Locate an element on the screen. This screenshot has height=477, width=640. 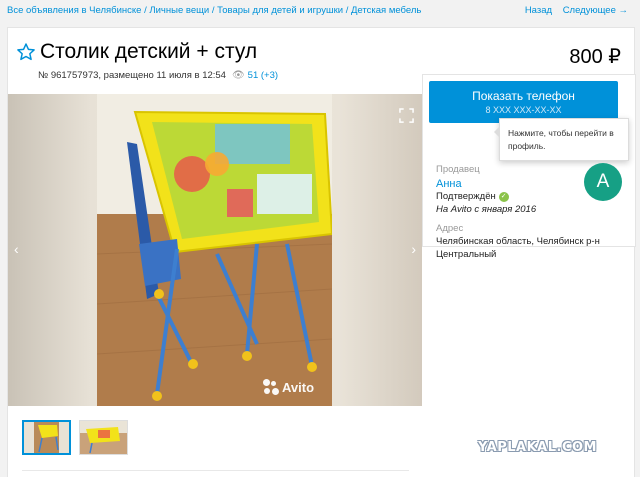
title-row: Столик детский + стул is located at coordinates (136, 52).